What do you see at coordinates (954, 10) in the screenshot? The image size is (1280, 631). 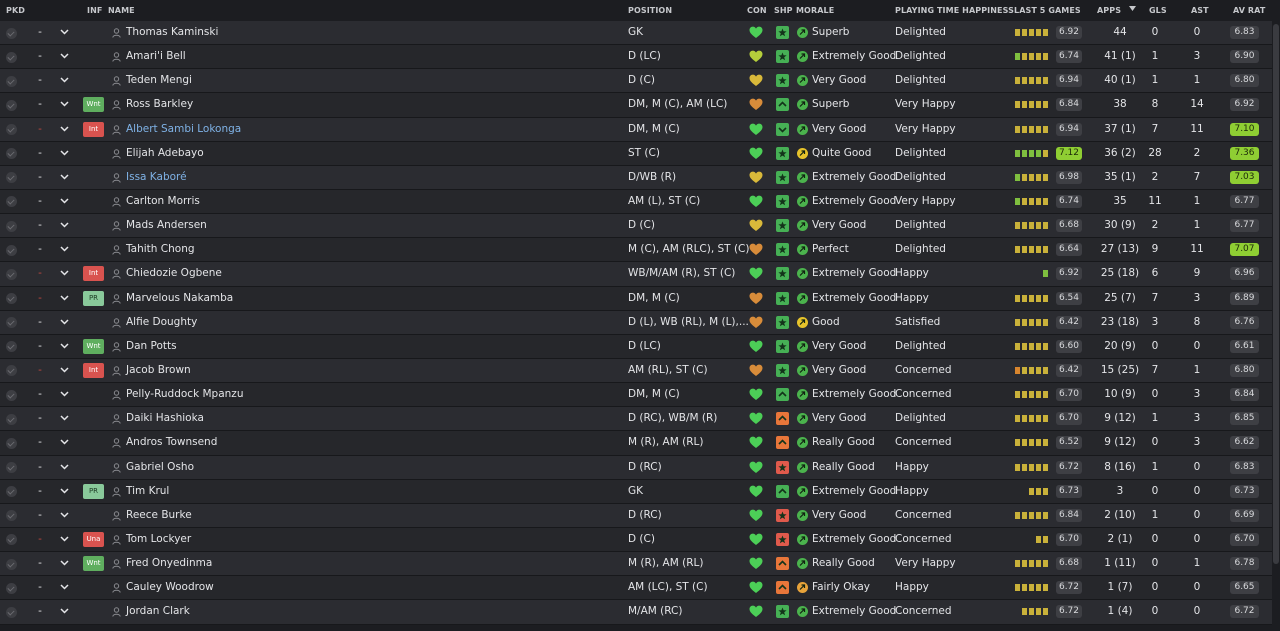 I see `header-playing-time-happiness: PLAYING TIME HAPPINESS` at bounding box center [954, 10].